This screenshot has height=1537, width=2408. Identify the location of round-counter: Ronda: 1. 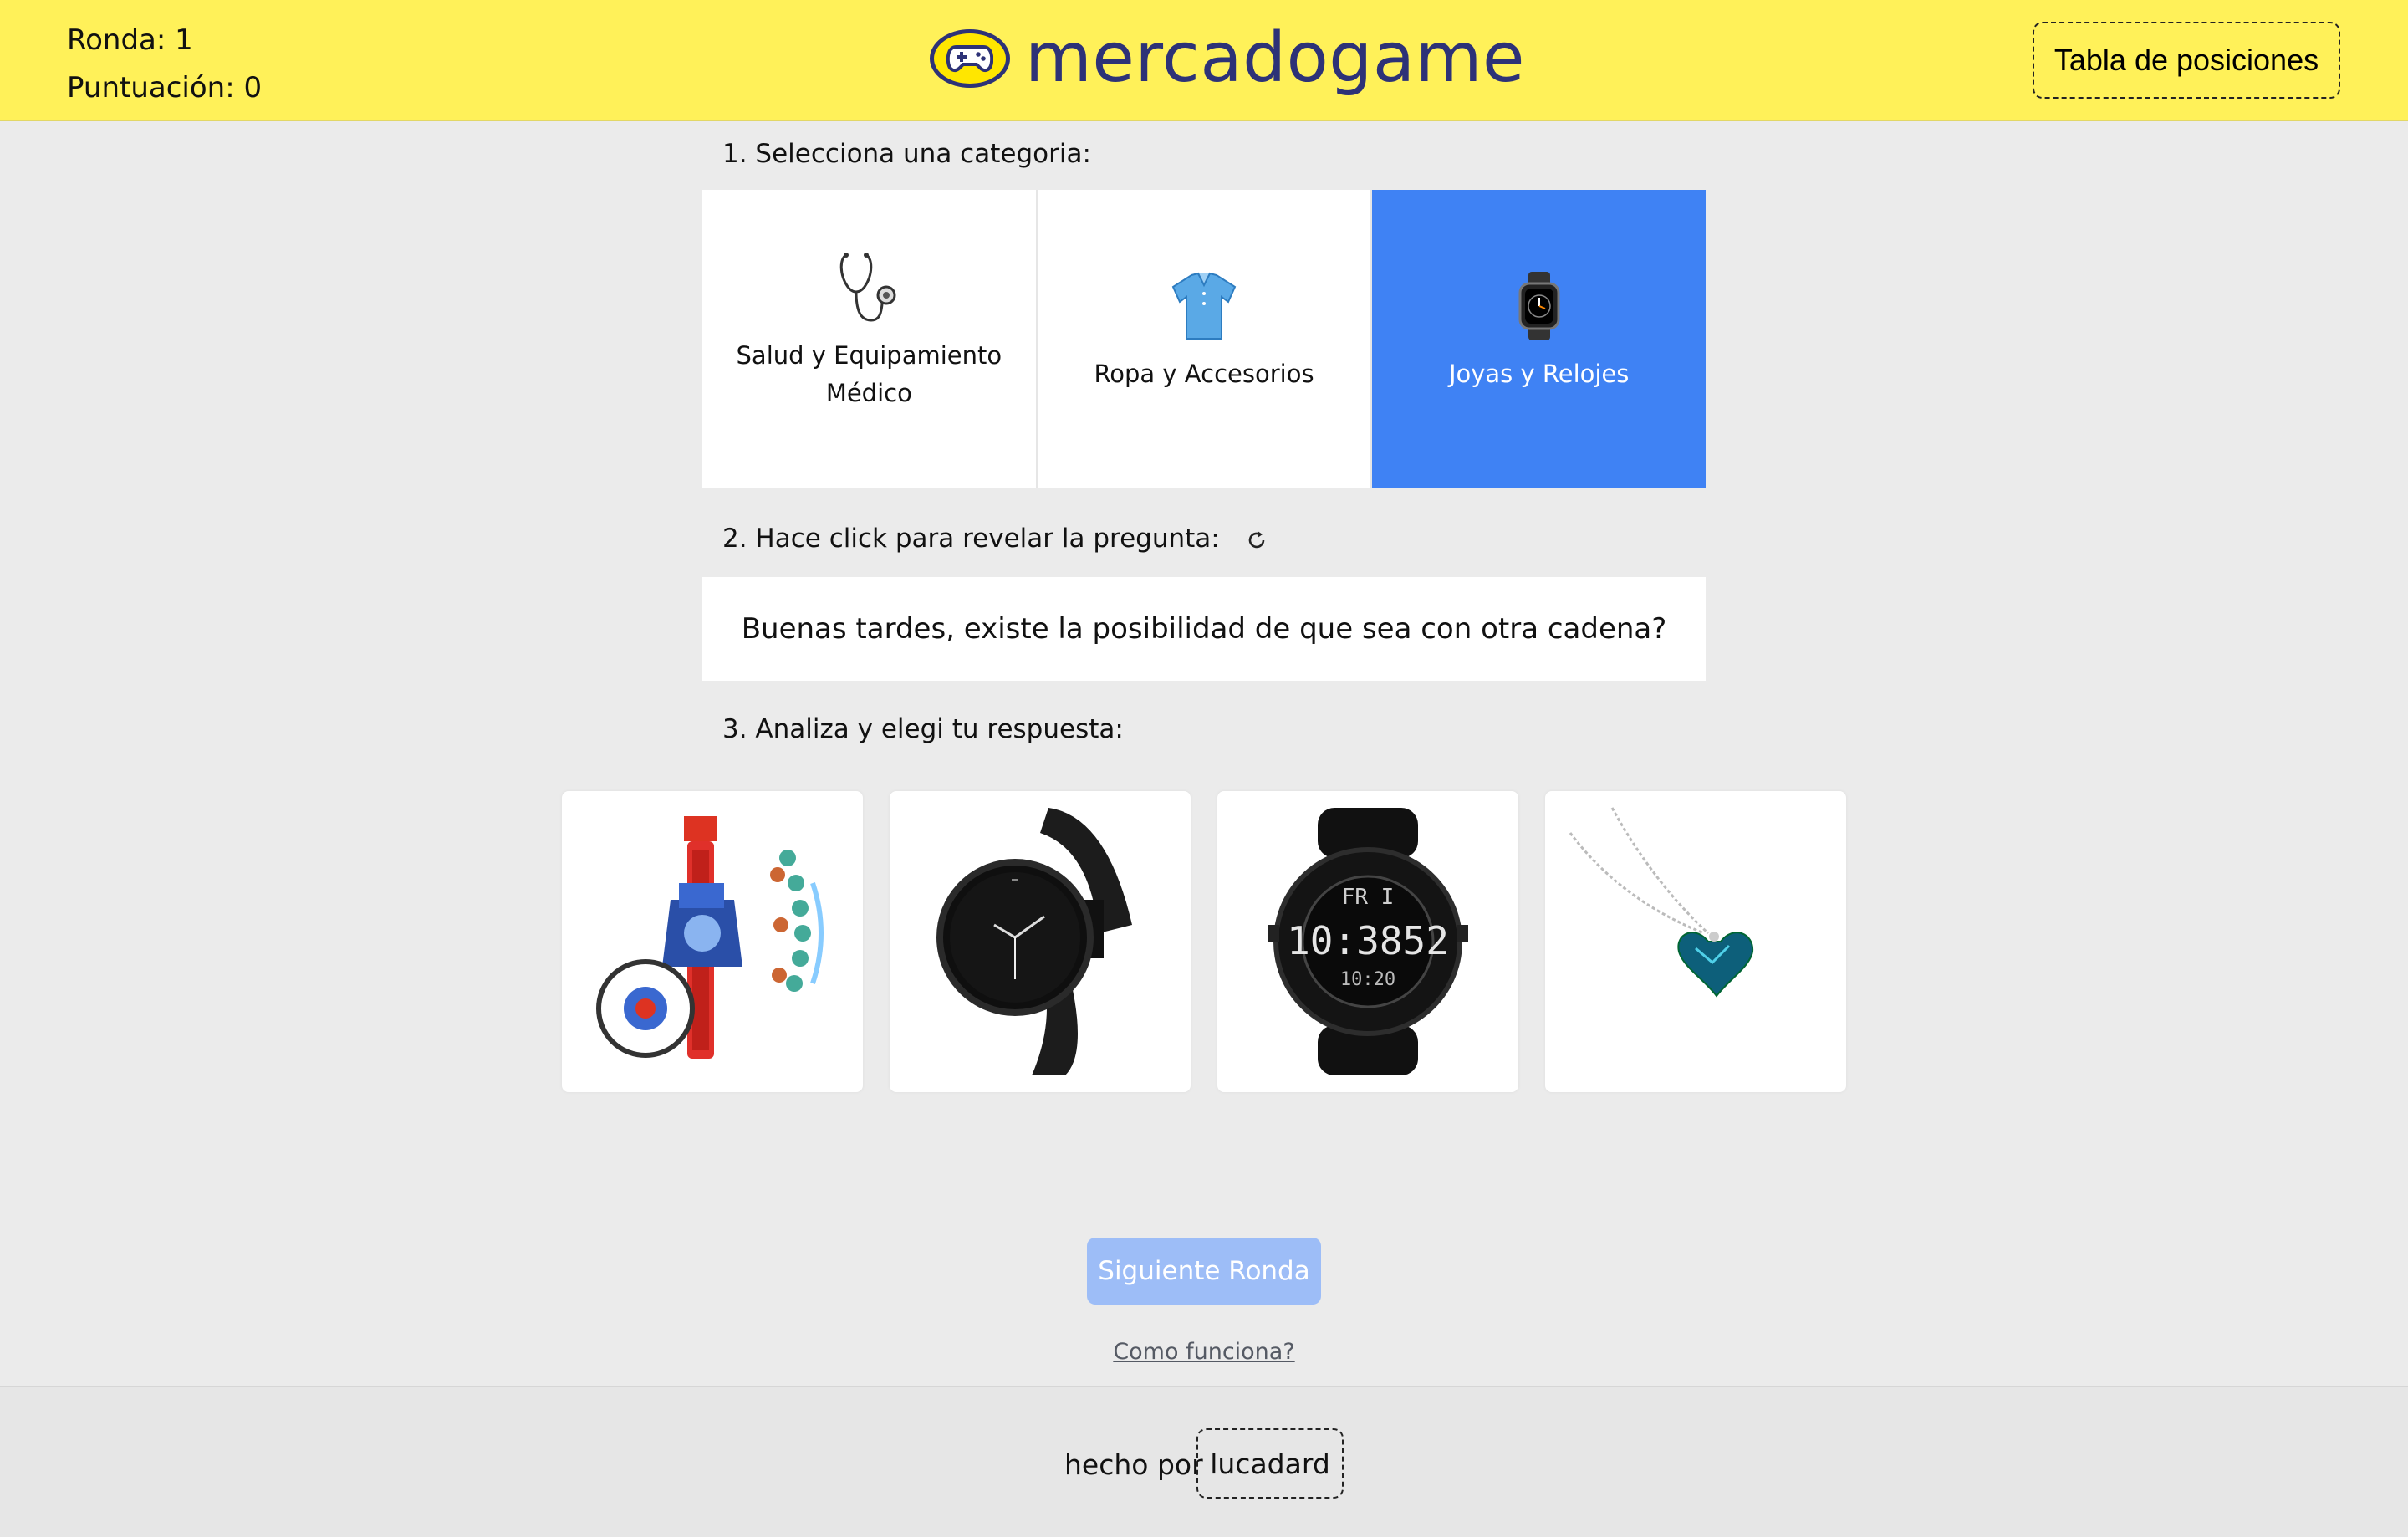
(130, 40).